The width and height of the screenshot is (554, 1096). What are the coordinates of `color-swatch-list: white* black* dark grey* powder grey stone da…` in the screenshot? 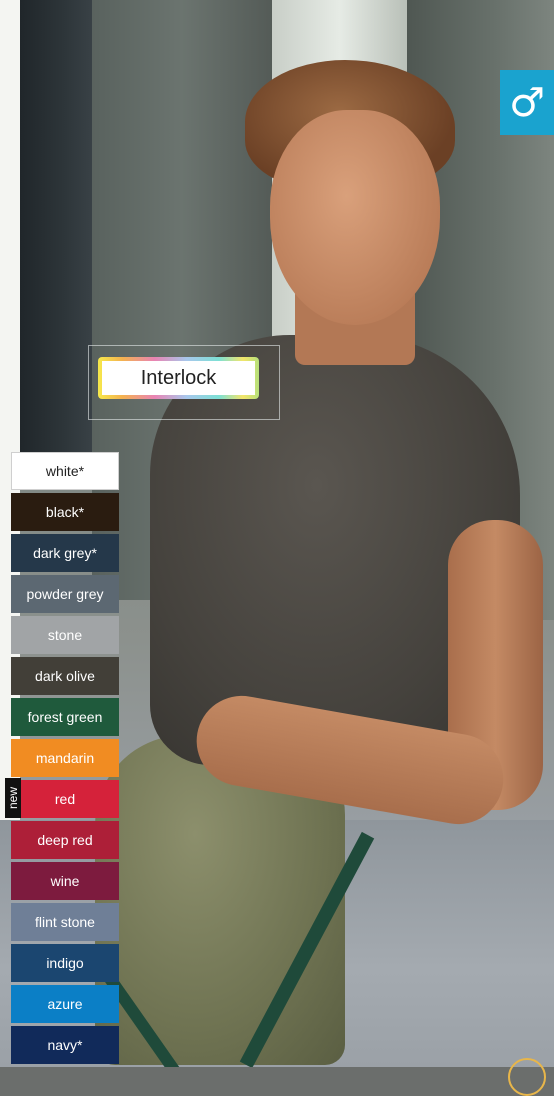 It's located at (65, 759).